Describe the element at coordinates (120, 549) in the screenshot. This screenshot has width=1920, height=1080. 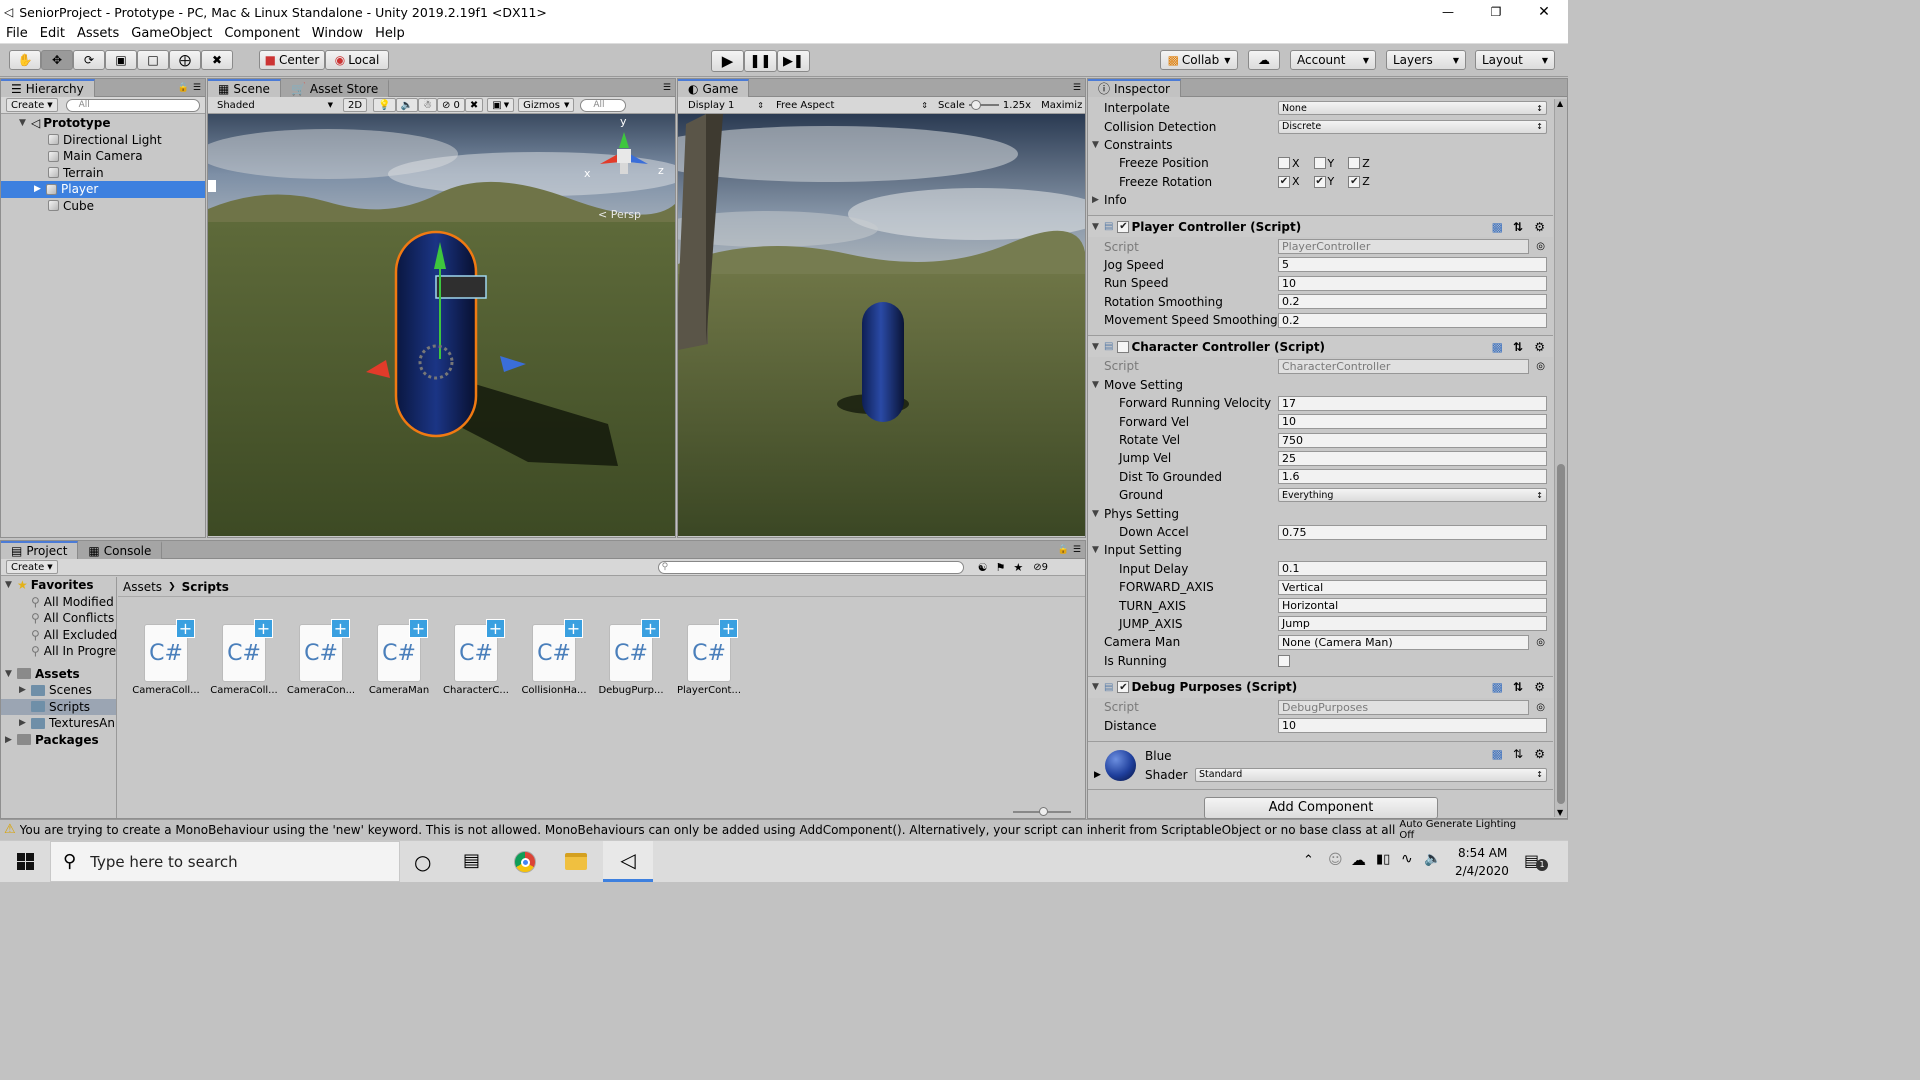
I see `tab-console: ▦ Console` at that location.